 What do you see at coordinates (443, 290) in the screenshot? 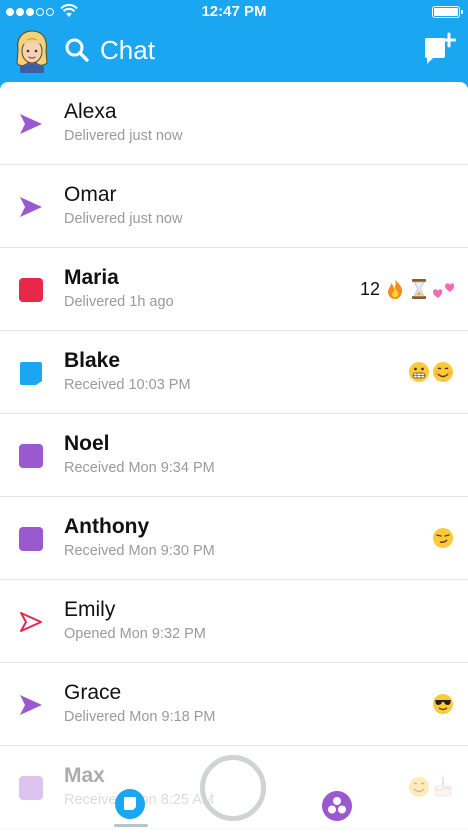
I see `pink-hearts-emoji` at bounding box center [443, 290].